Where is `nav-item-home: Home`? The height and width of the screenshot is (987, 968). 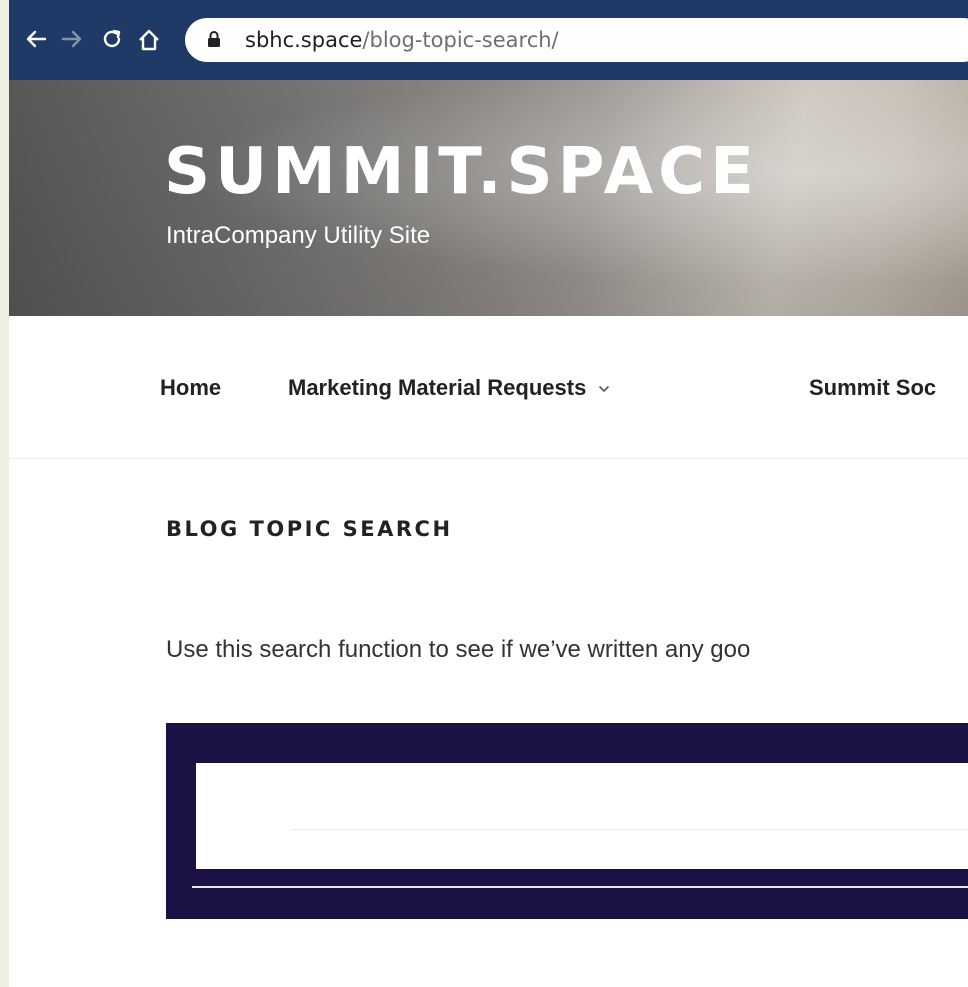
nav-item-home: Home is located at coordinates (190, 388).